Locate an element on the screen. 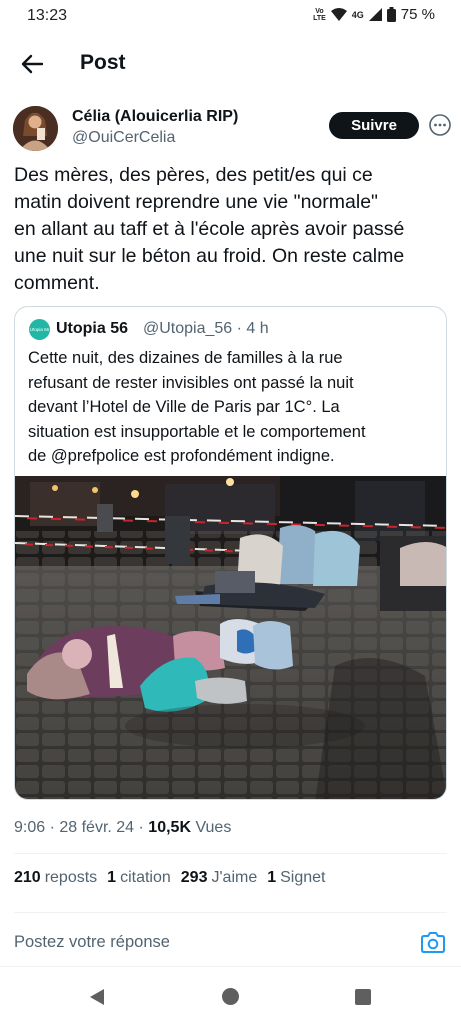 This screenshot has height=1024, width=461. author-name: Célia (Alouicerlia RIP) is located at coordinates (155, 117).